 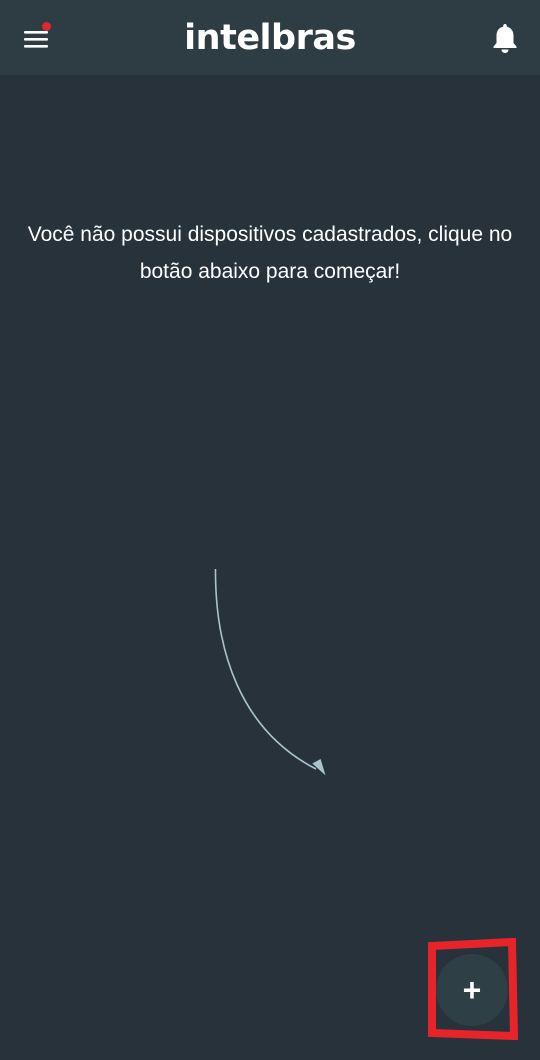 I want to click on notification-badge, so click(x=46, y=26).